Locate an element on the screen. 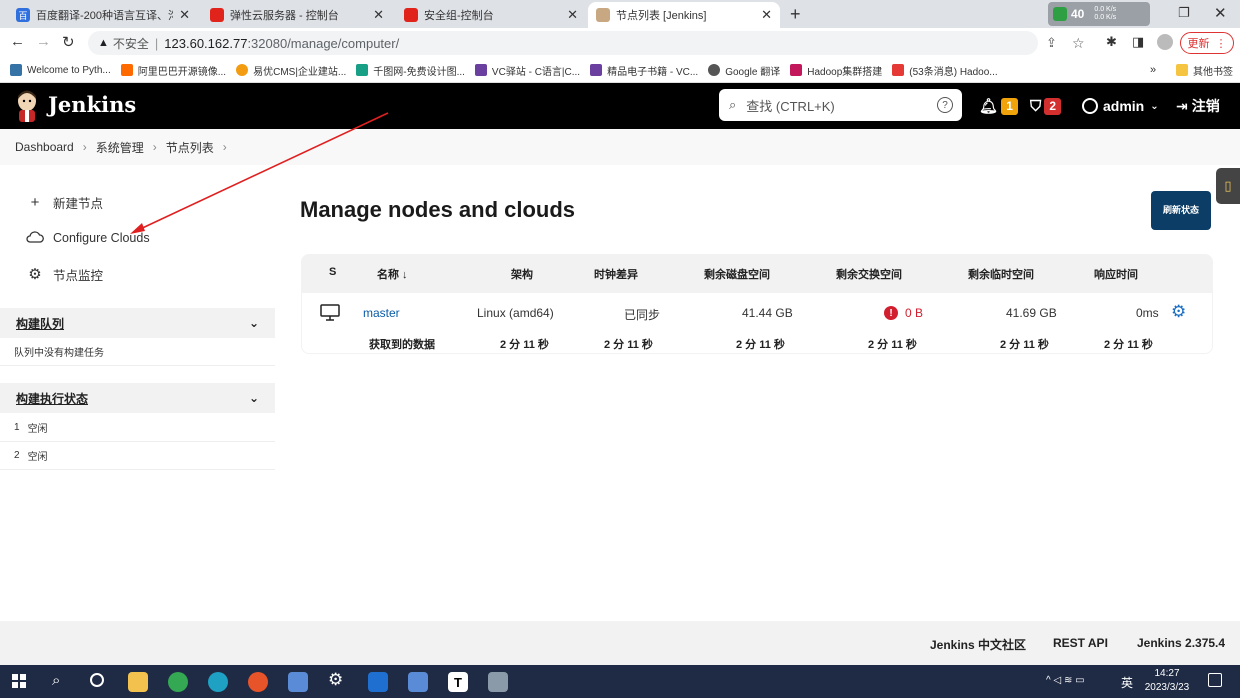 The width and height of the screenshot is (1240, 698). notifications-button: 🔔︎ 1 is located at coordinates (999, 106).